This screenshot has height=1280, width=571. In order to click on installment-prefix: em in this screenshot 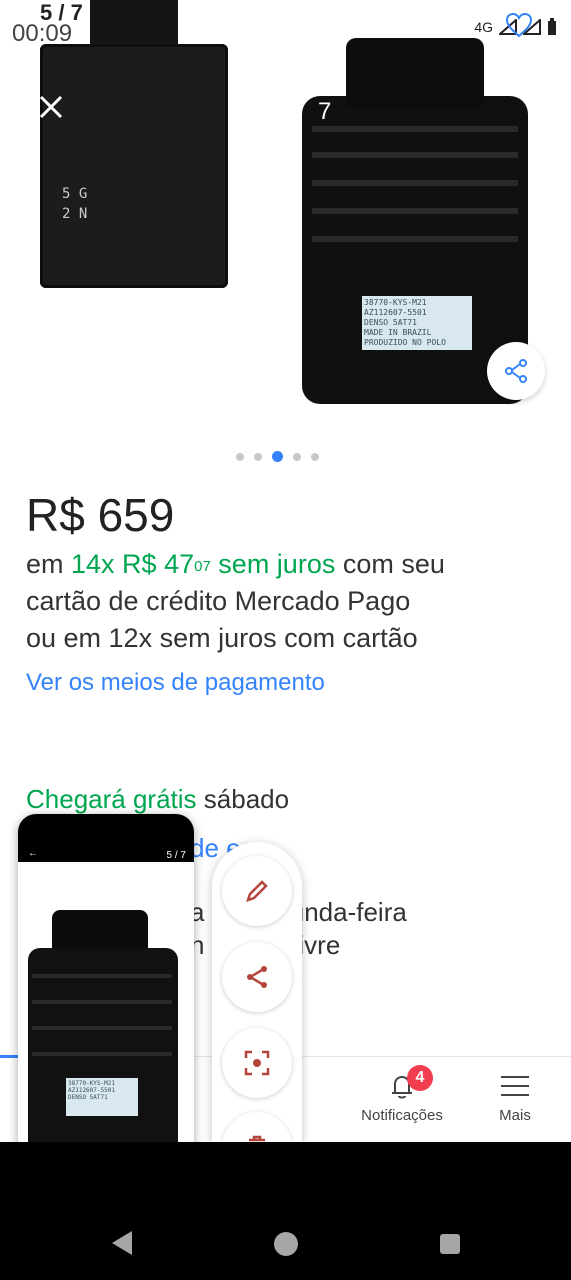, I will do `click(49, 564)`.